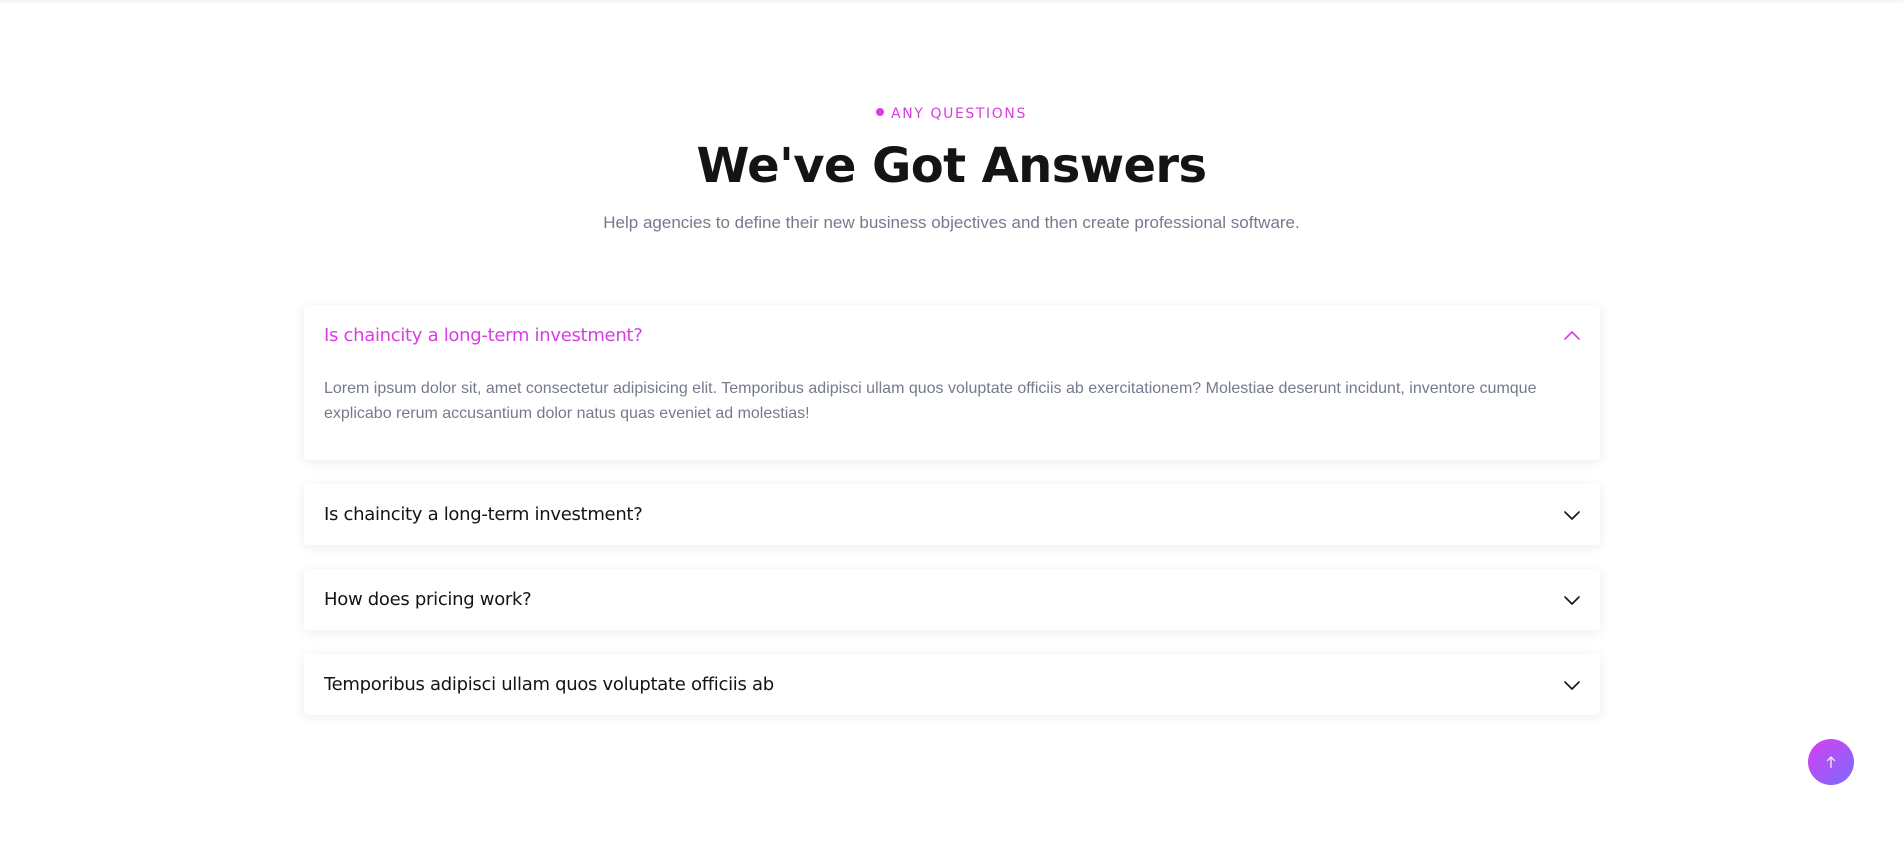 This screenshot has width=1903, height=847. Describe the element at coordinates (1572, 336) in the screenshot. I see `chevron-up-icon` at that location.